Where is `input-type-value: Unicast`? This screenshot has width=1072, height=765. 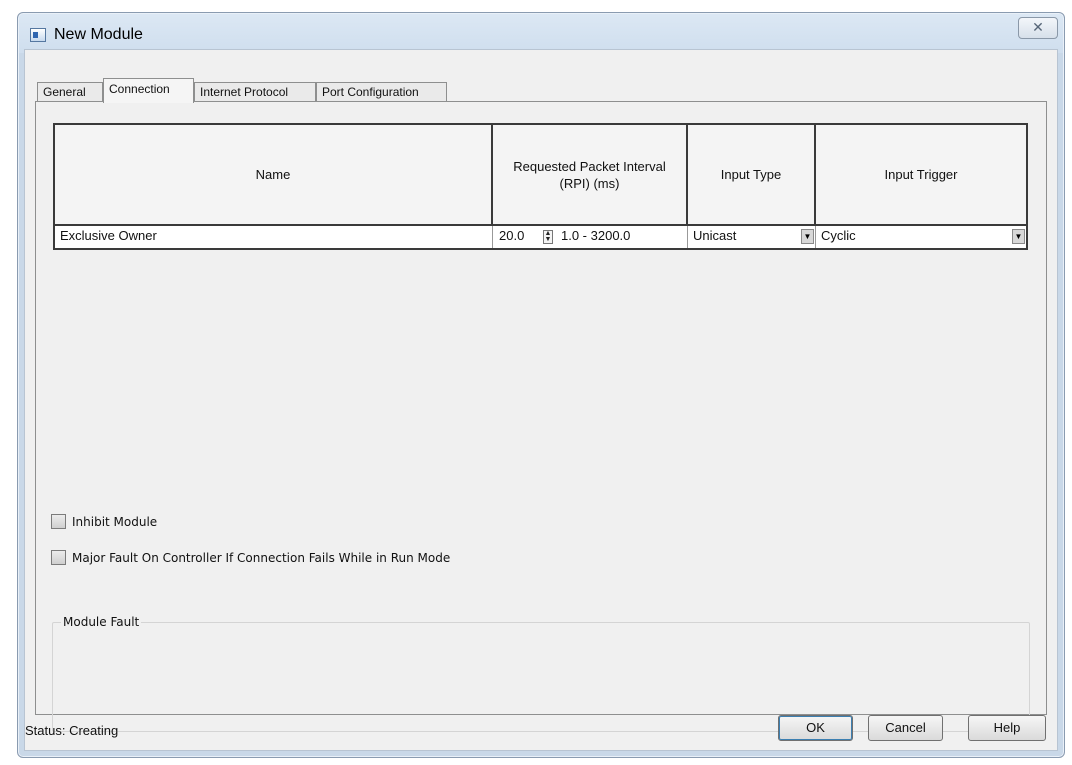
input-type-value: Unicast is located at coordinates (715, 235).